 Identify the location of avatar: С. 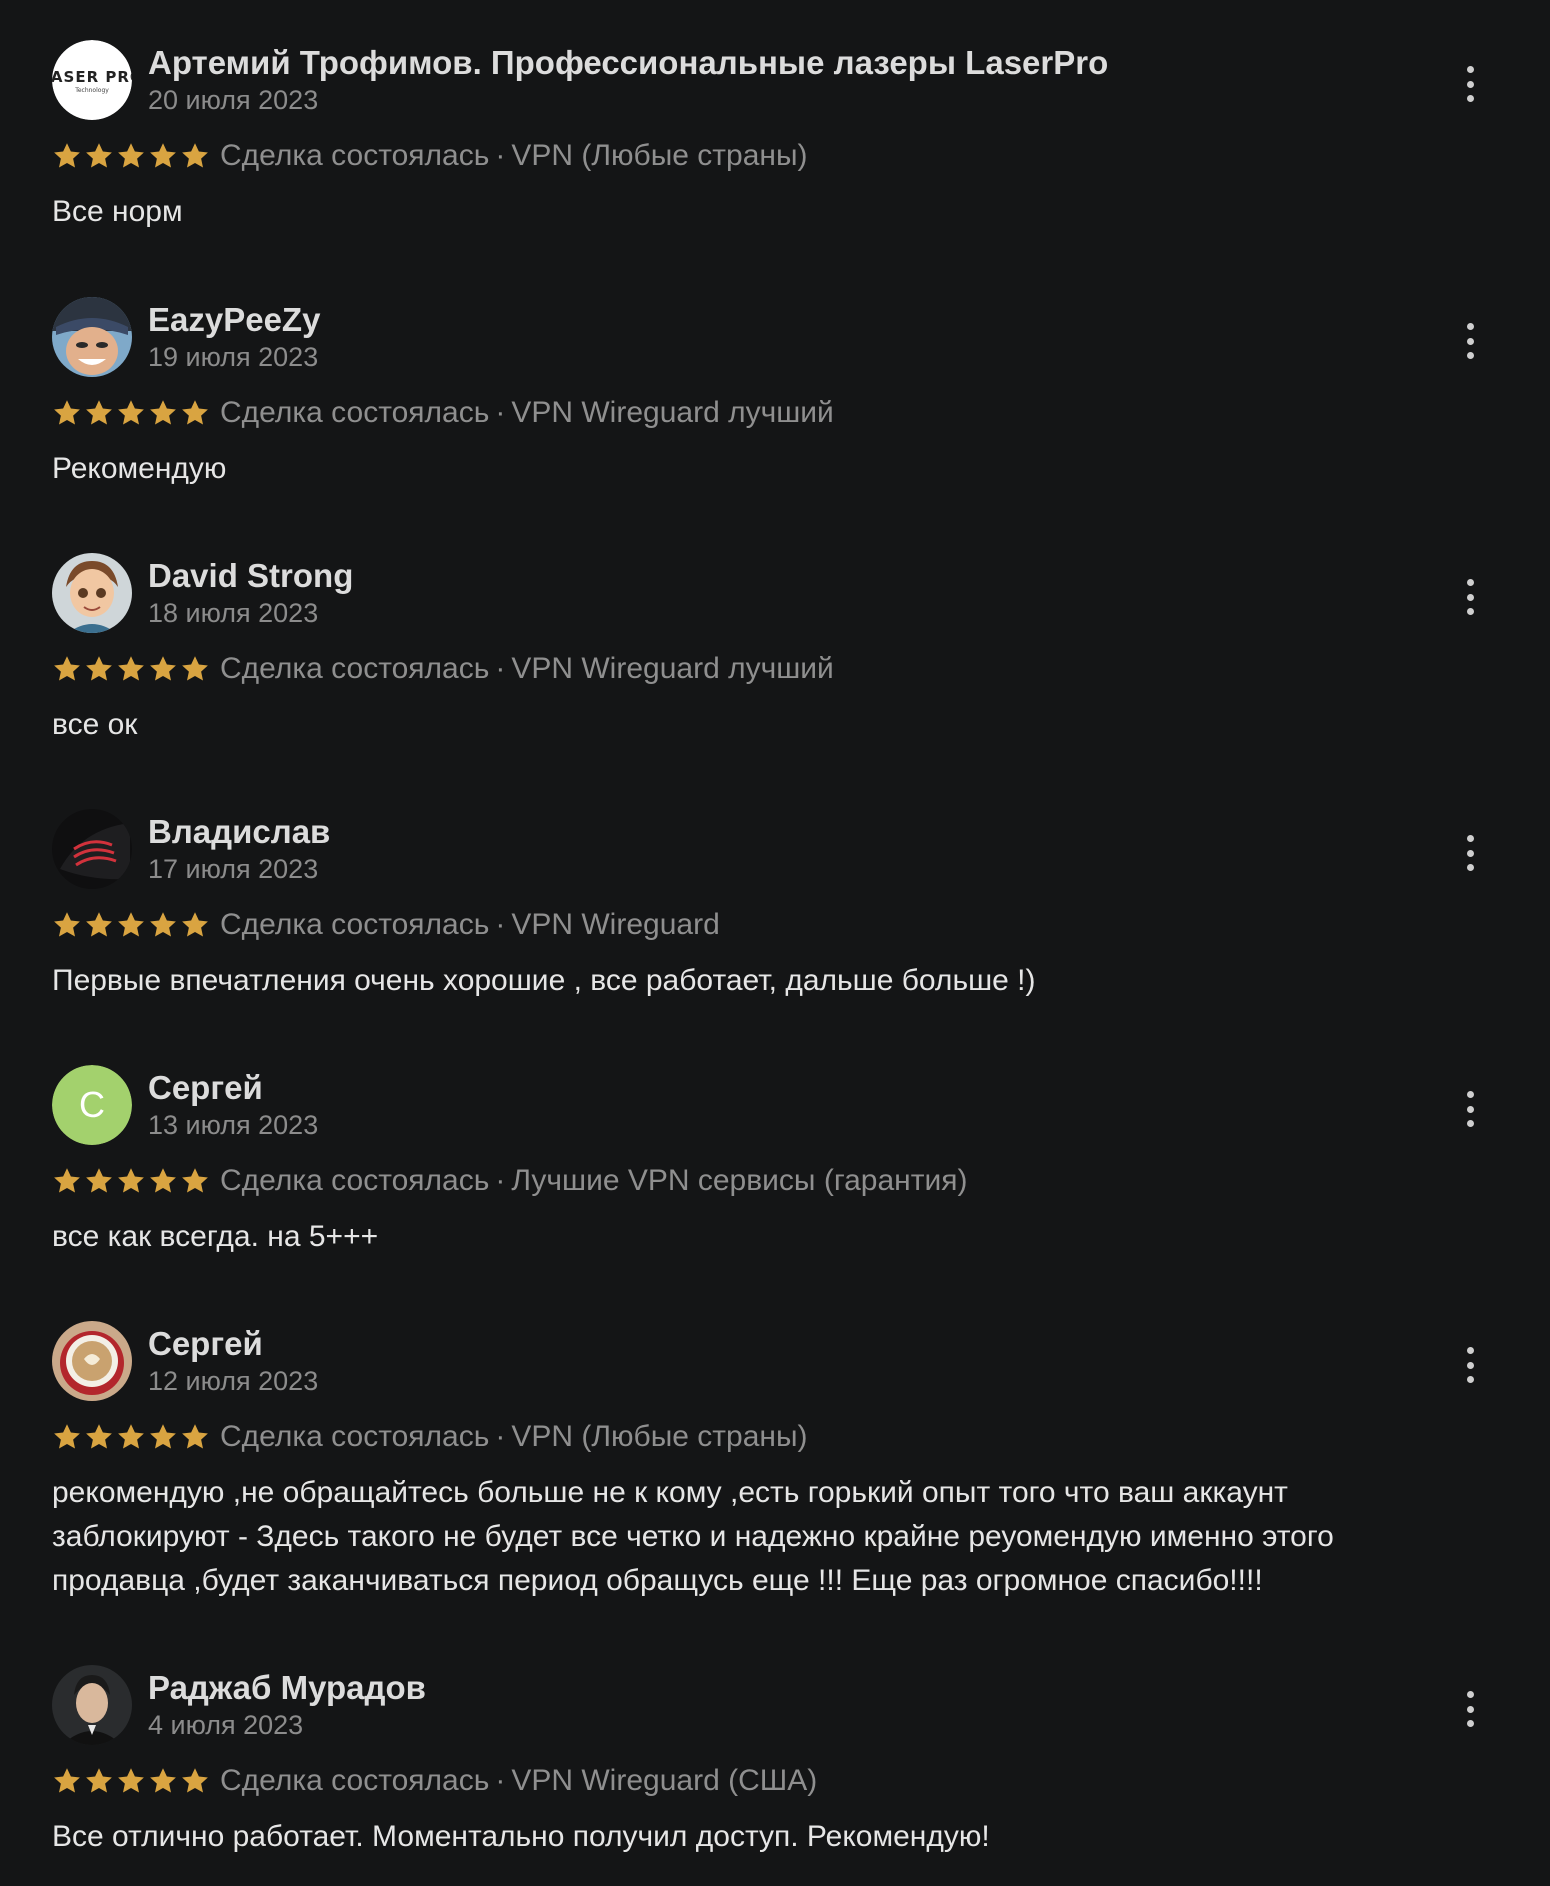
(92, 1105).